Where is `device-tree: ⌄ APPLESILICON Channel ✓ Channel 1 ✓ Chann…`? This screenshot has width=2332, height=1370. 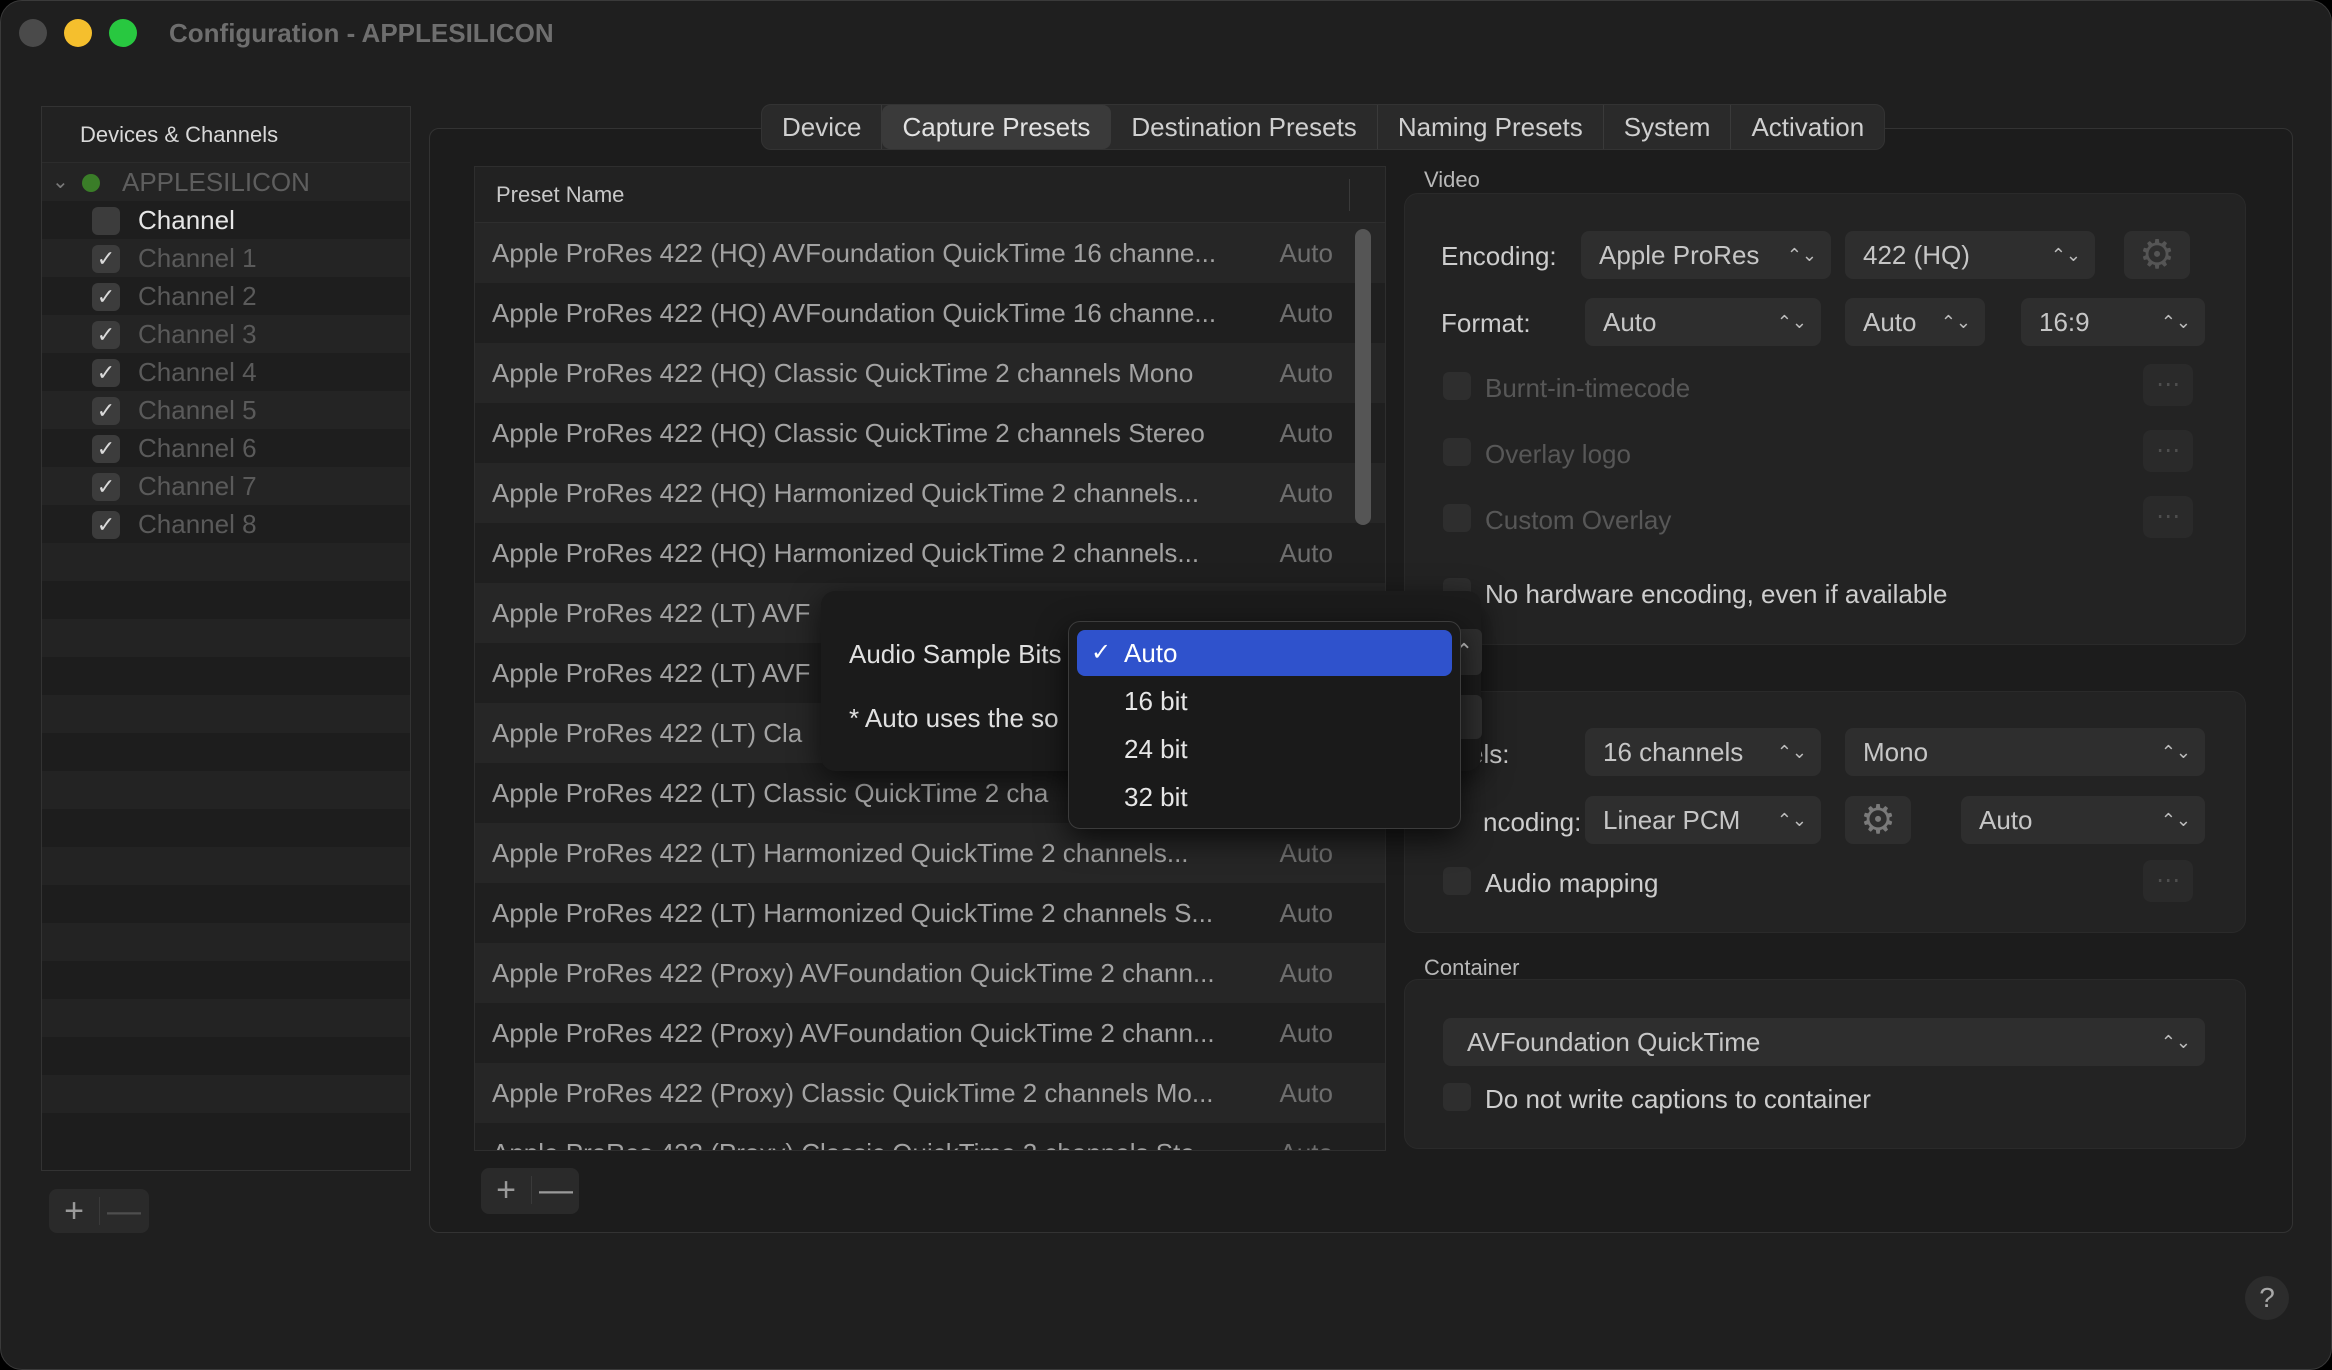 device-tree: ⌄ APPLESILICON Channel ✓ Channel 1 ✓ Chann… is located at coordinates (226, 353).